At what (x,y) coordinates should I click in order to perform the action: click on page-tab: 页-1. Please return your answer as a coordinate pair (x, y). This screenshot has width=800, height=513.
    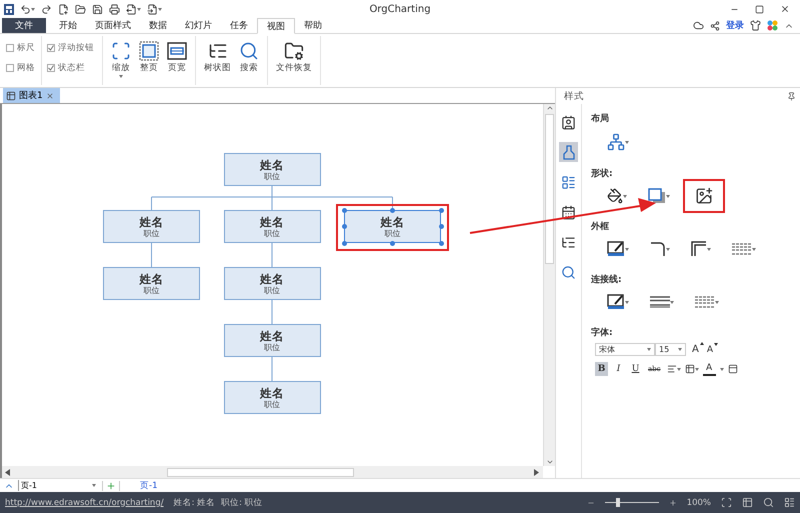
    Looking at the image, I should click on (149, 485).